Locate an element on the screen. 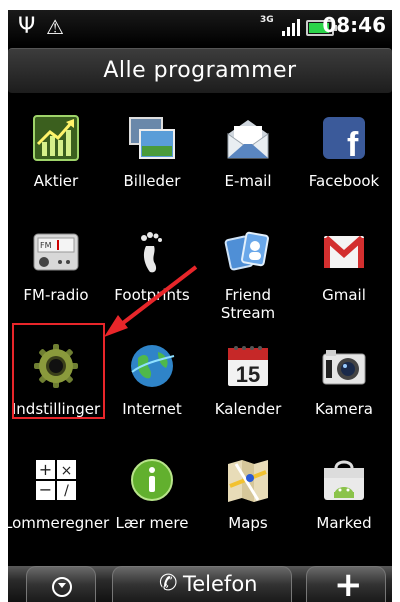  phone-button: ✆ Telefon is located at coordinates (202, 584).